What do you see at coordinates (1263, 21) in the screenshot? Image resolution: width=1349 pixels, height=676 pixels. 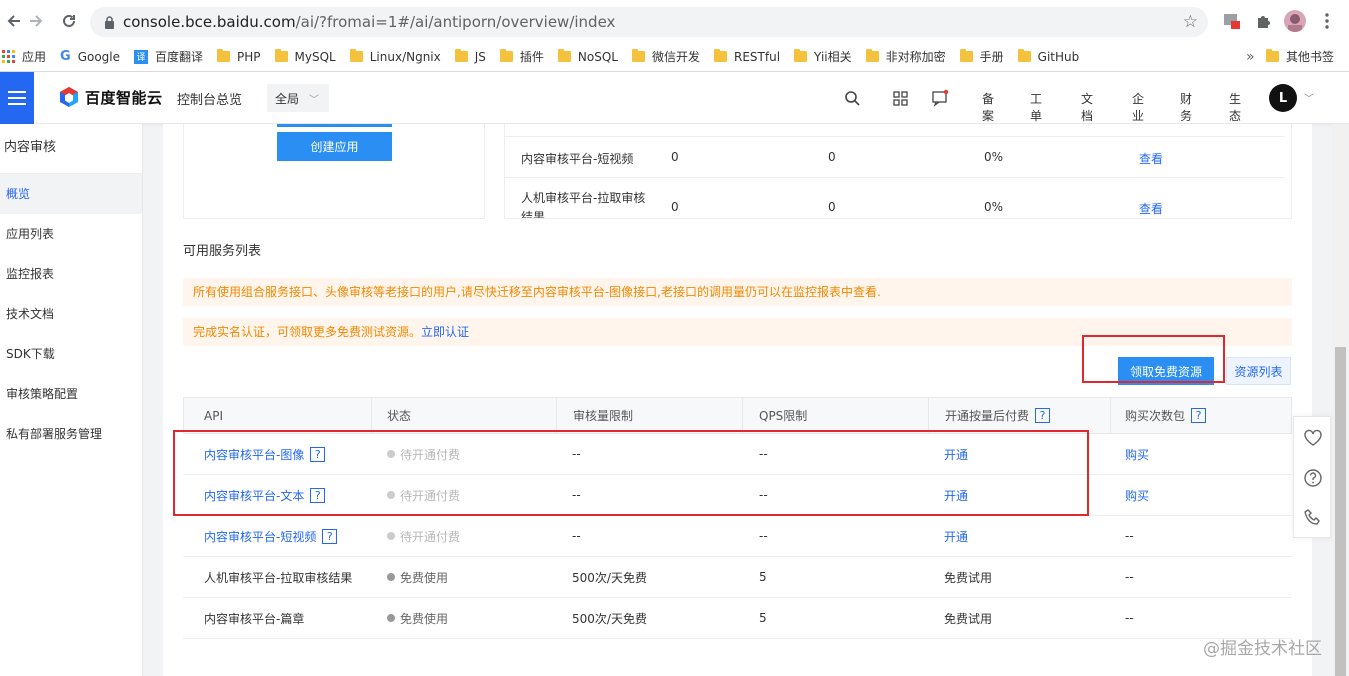 I see `puzzle-icon` at bounding box center [1263, 21].